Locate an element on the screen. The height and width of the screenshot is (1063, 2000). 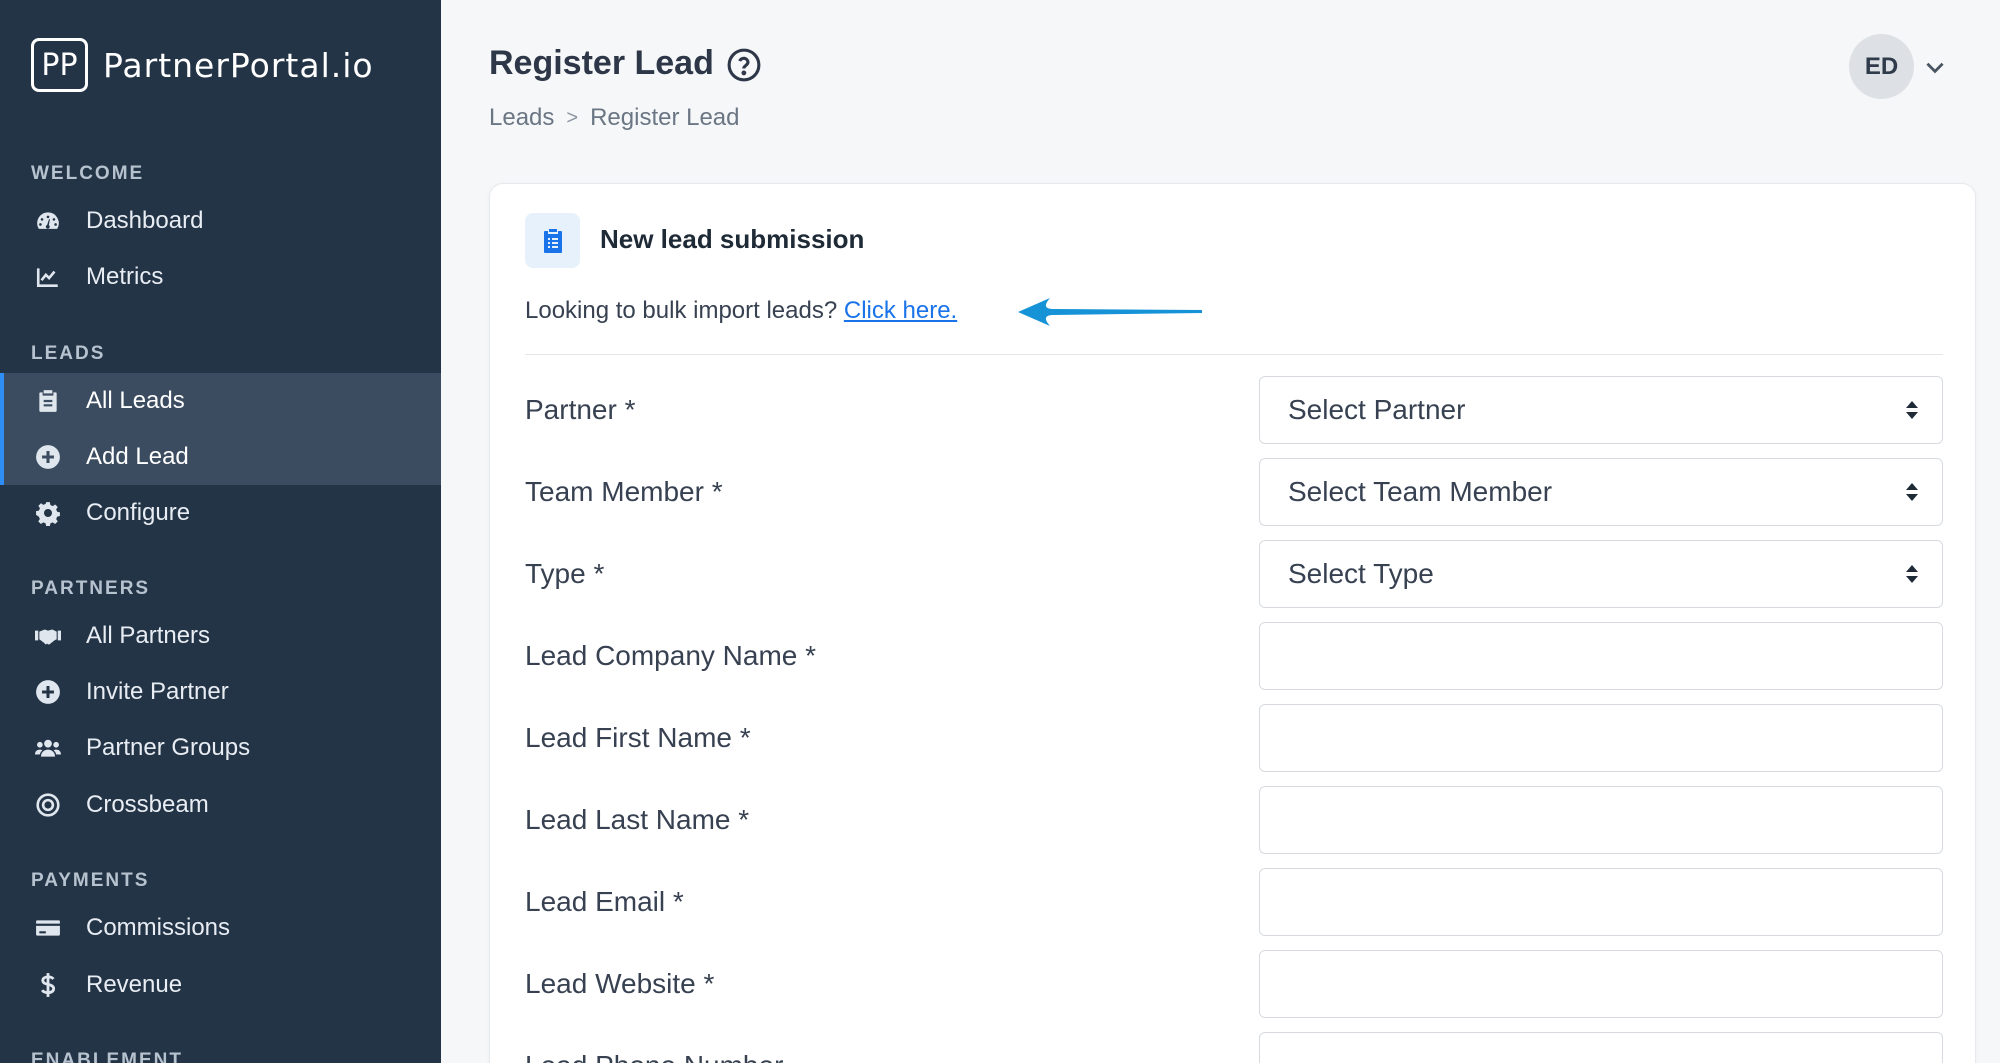
clipboard-icon is located at coordinates (48, 401).